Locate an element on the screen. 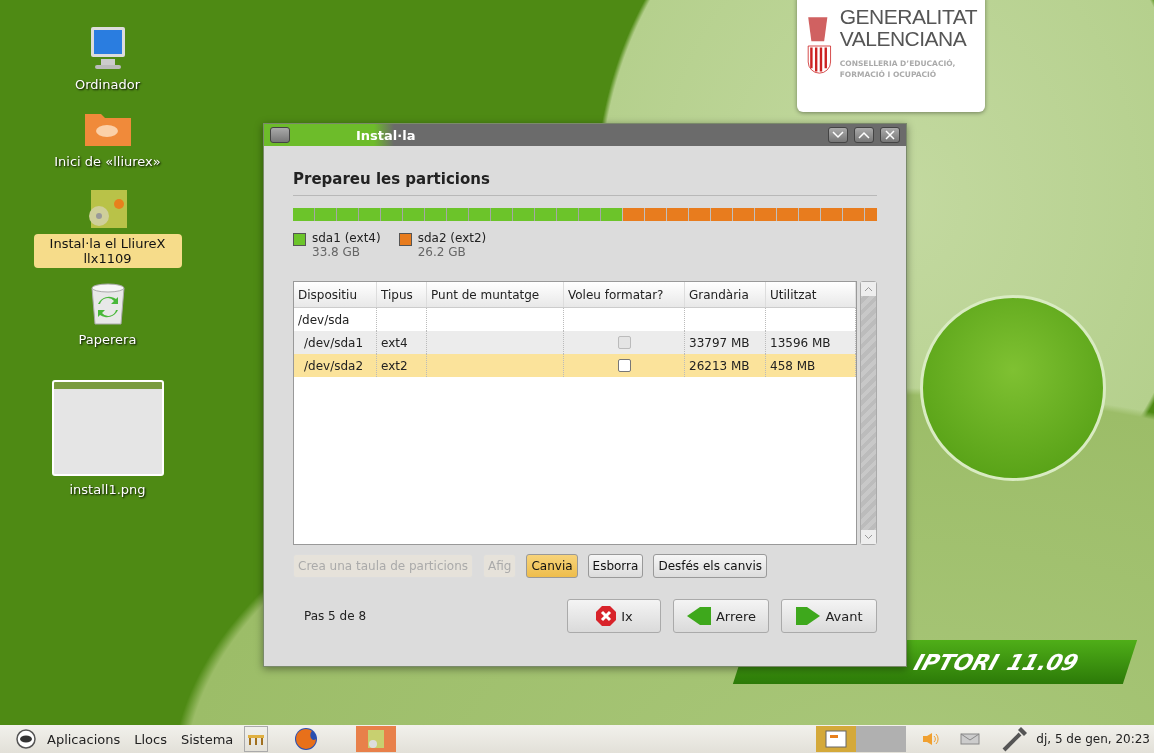 Image resolution: width=1154 pixels, height=753 pixels. show-desktop-button is located at coordinates (256, 739).